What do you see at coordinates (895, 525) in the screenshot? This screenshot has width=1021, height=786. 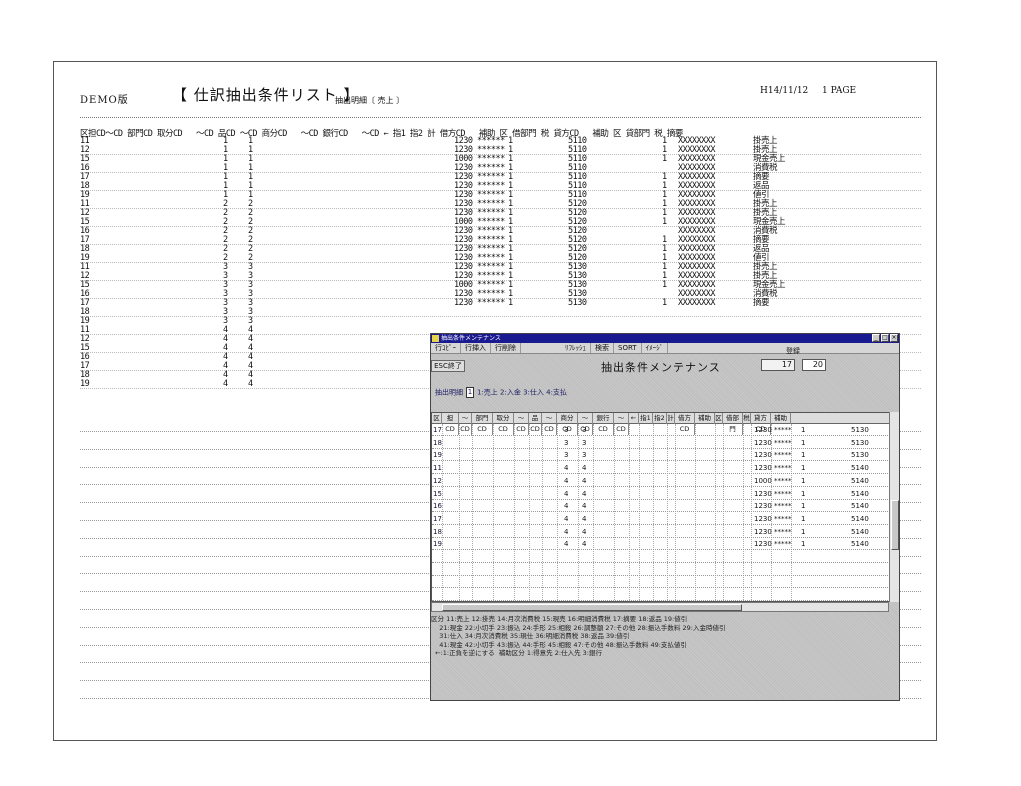 I see `vscroll-thumb` at bounding box center [895, 525].